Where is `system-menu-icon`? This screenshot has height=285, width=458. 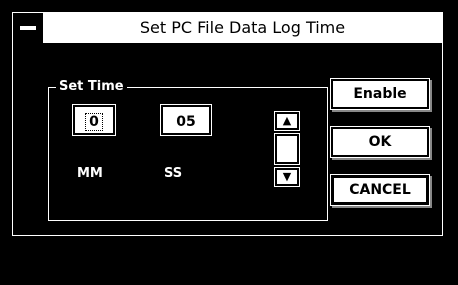 system-menu-icon is located at coordinates (28, 28).